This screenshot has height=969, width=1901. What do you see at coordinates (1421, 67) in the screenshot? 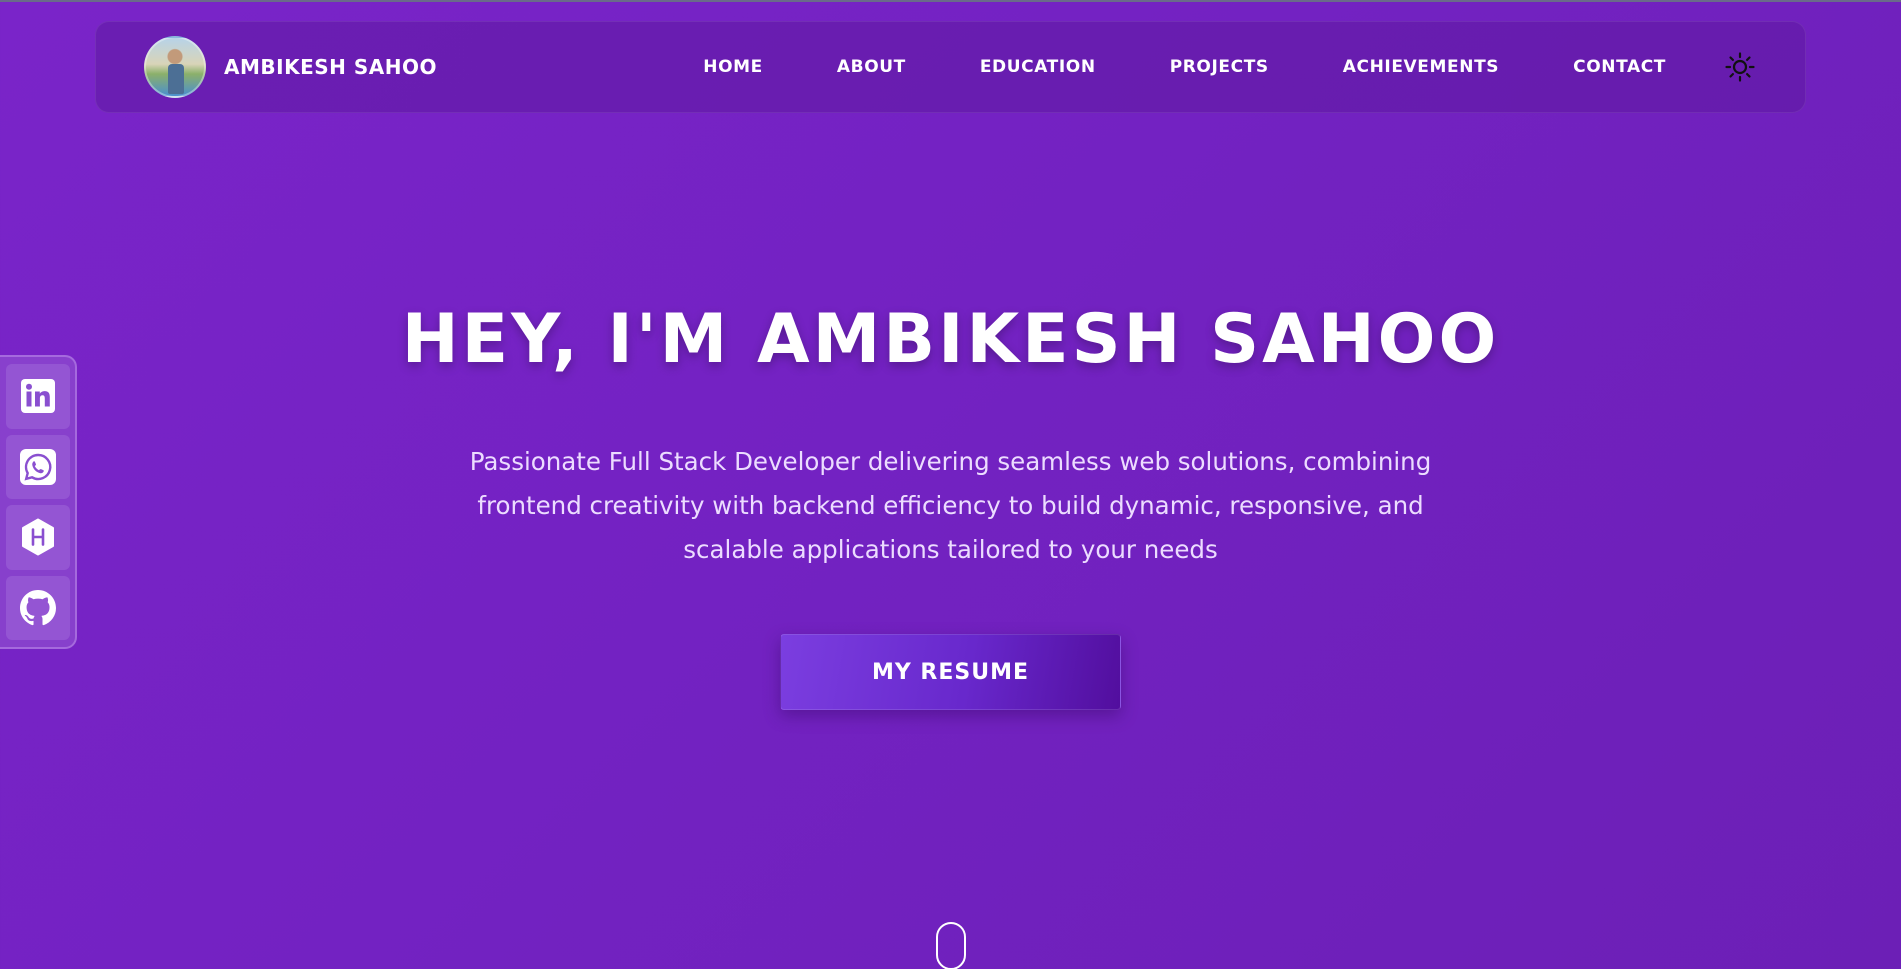
I see `nav-link-achievements: ACHIEVEMENTS` at bounding box center [1421, 67].